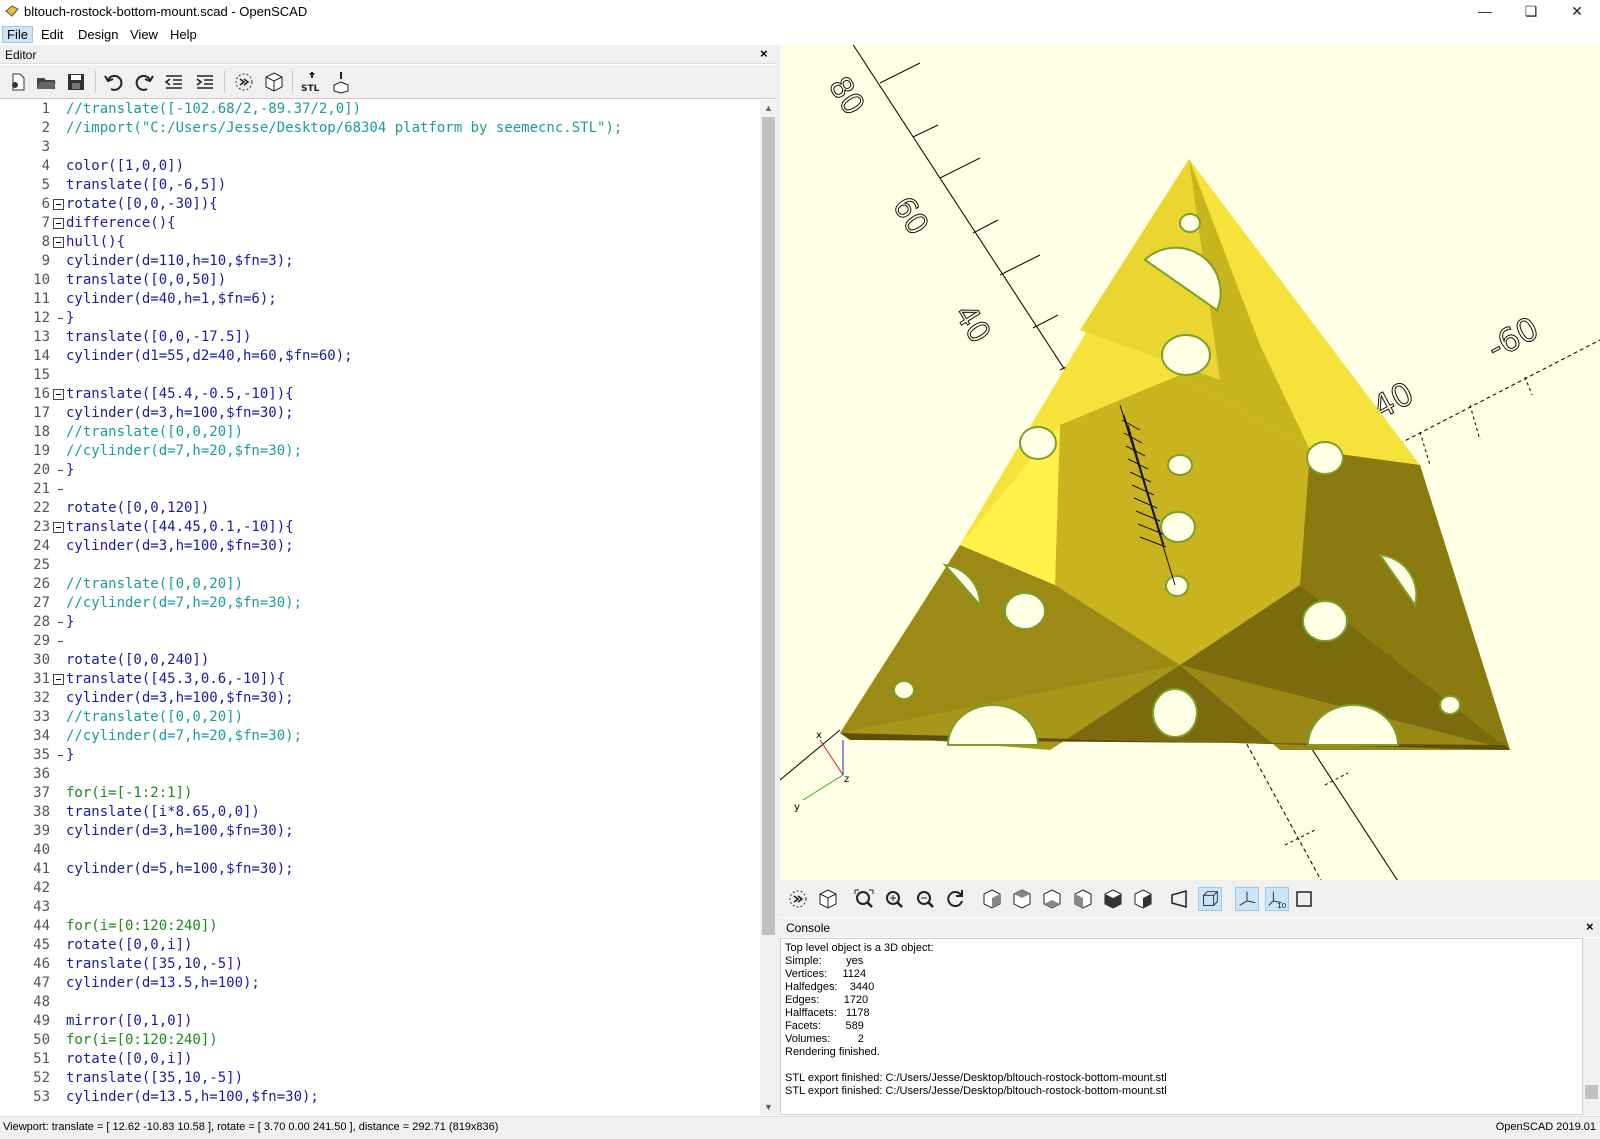 This screenshot has width=1600, height=1139. I want to click on minimize-button: —, so click(1485, 12).